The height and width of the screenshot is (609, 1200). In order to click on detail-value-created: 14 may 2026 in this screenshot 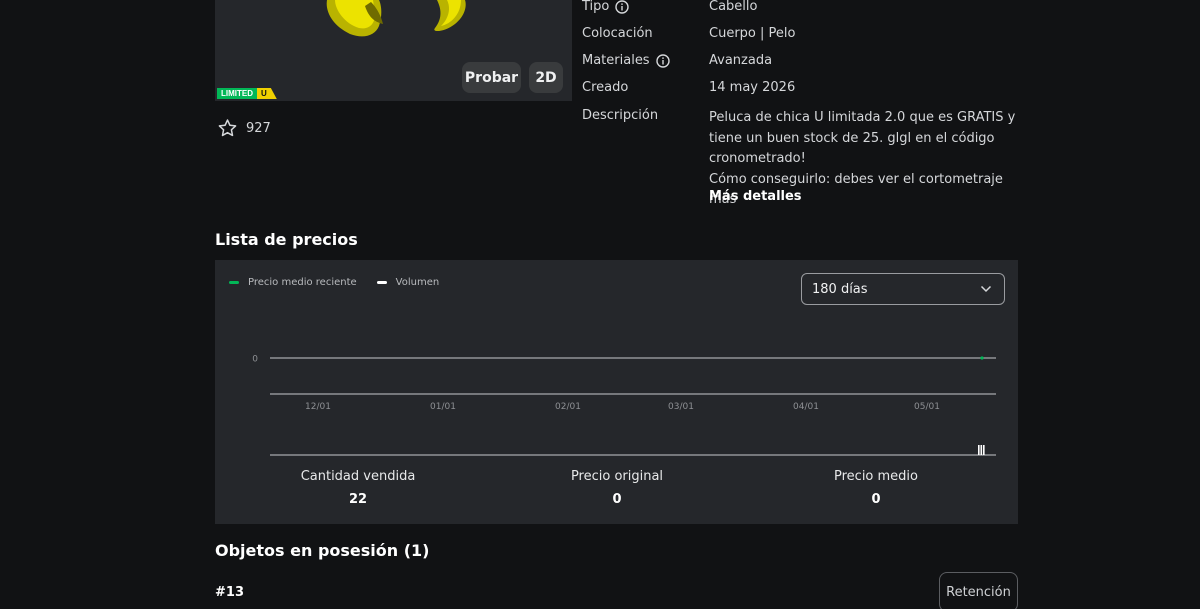, I will do `click(752, 87)`.